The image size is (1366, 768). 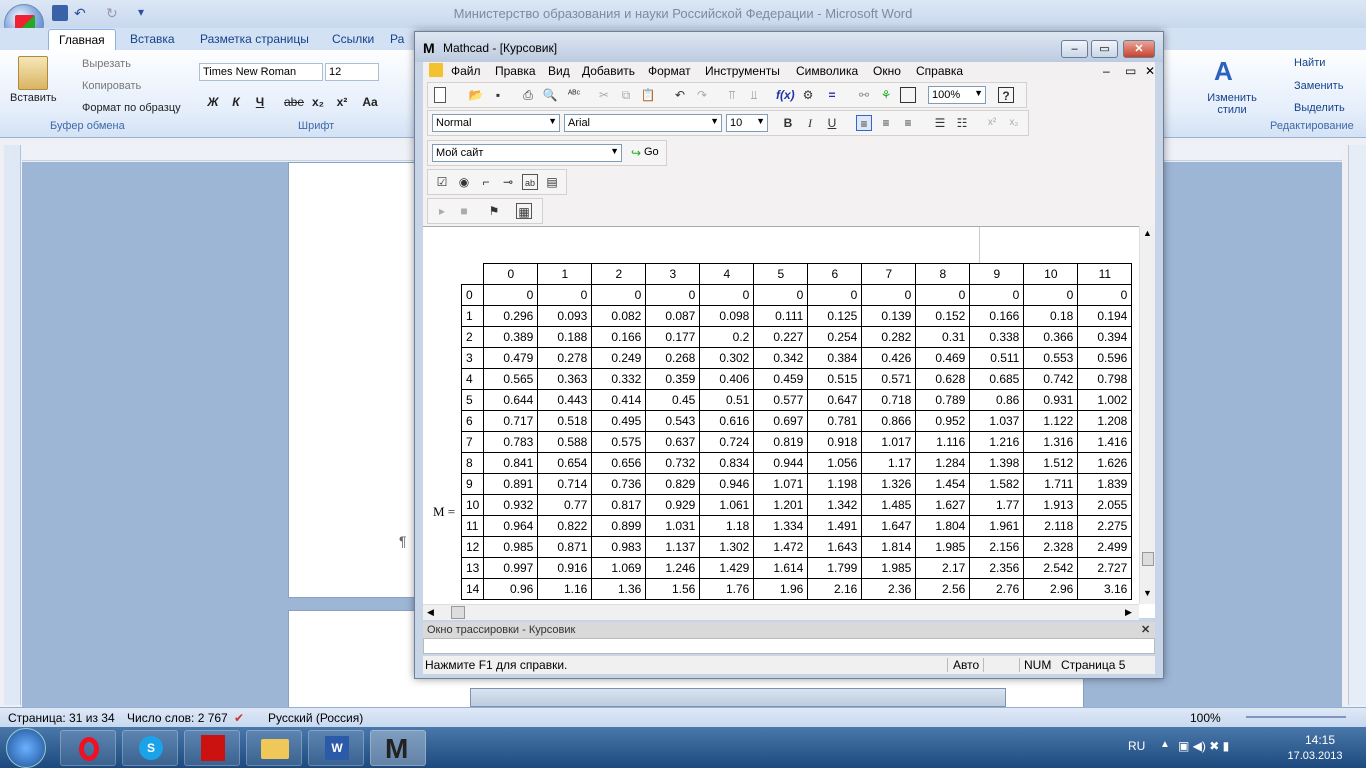 What do you see at coordinates (239, 718) in the screenshot?
I see `proofing-icon: ✔` at bounding box center [239, 718].